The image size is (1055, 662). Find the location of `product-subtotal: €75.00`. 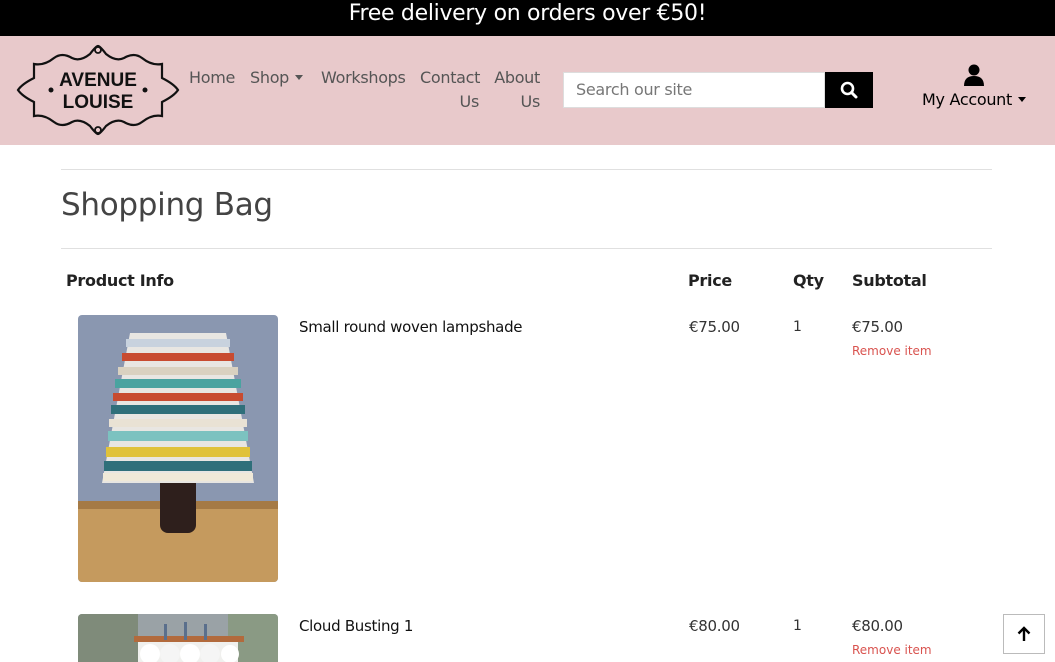

product-subtotal: €75.00 is located at coordinates (877, 327).